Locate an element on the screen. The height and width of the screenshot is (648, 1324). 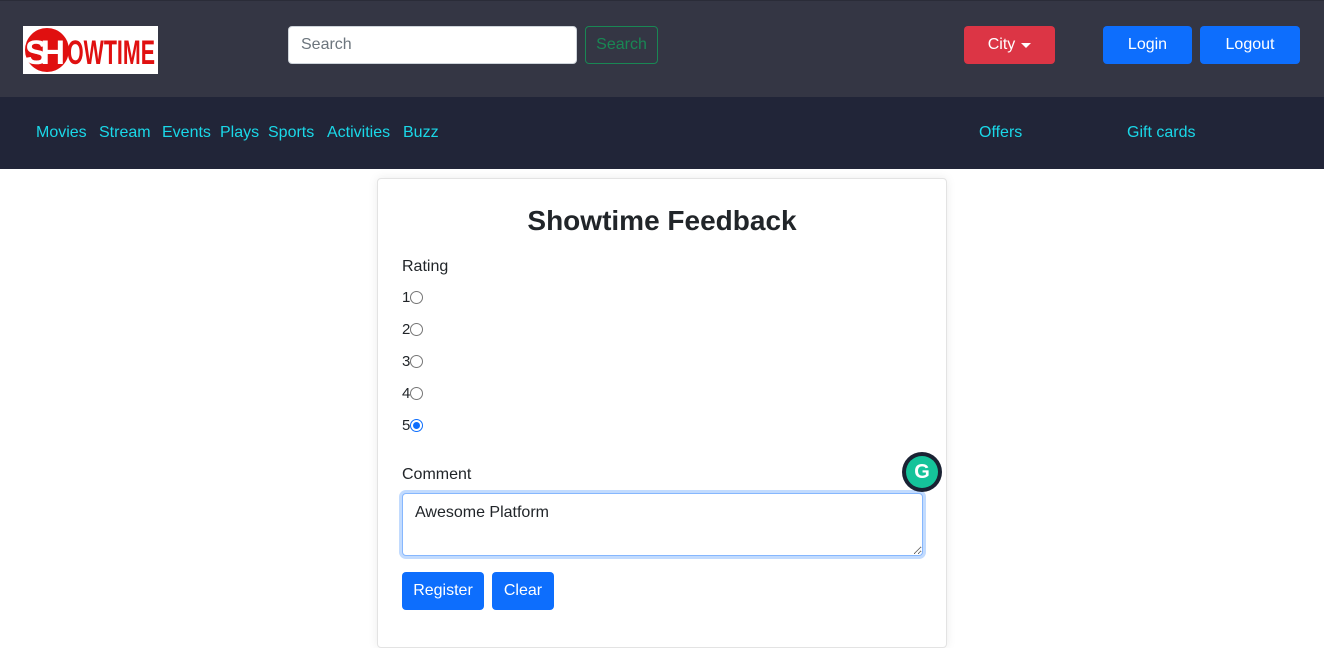
rating-option-label: 5 is located at coordinates (406, 425).